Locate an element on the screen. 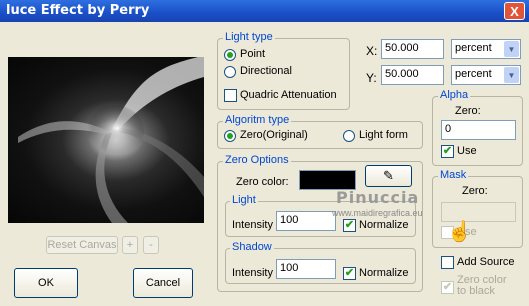  light-type-label: Light type is located at coordinates (249, 37).